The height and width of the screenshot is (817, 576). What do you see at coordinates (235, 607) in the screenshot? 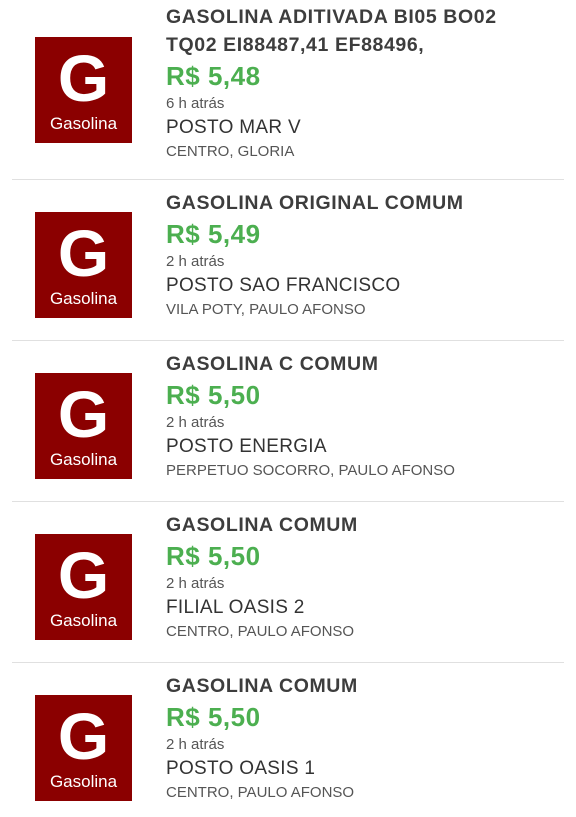
I see `station-name: FILIAL OASIS 2` at bounding box center [235, 607].